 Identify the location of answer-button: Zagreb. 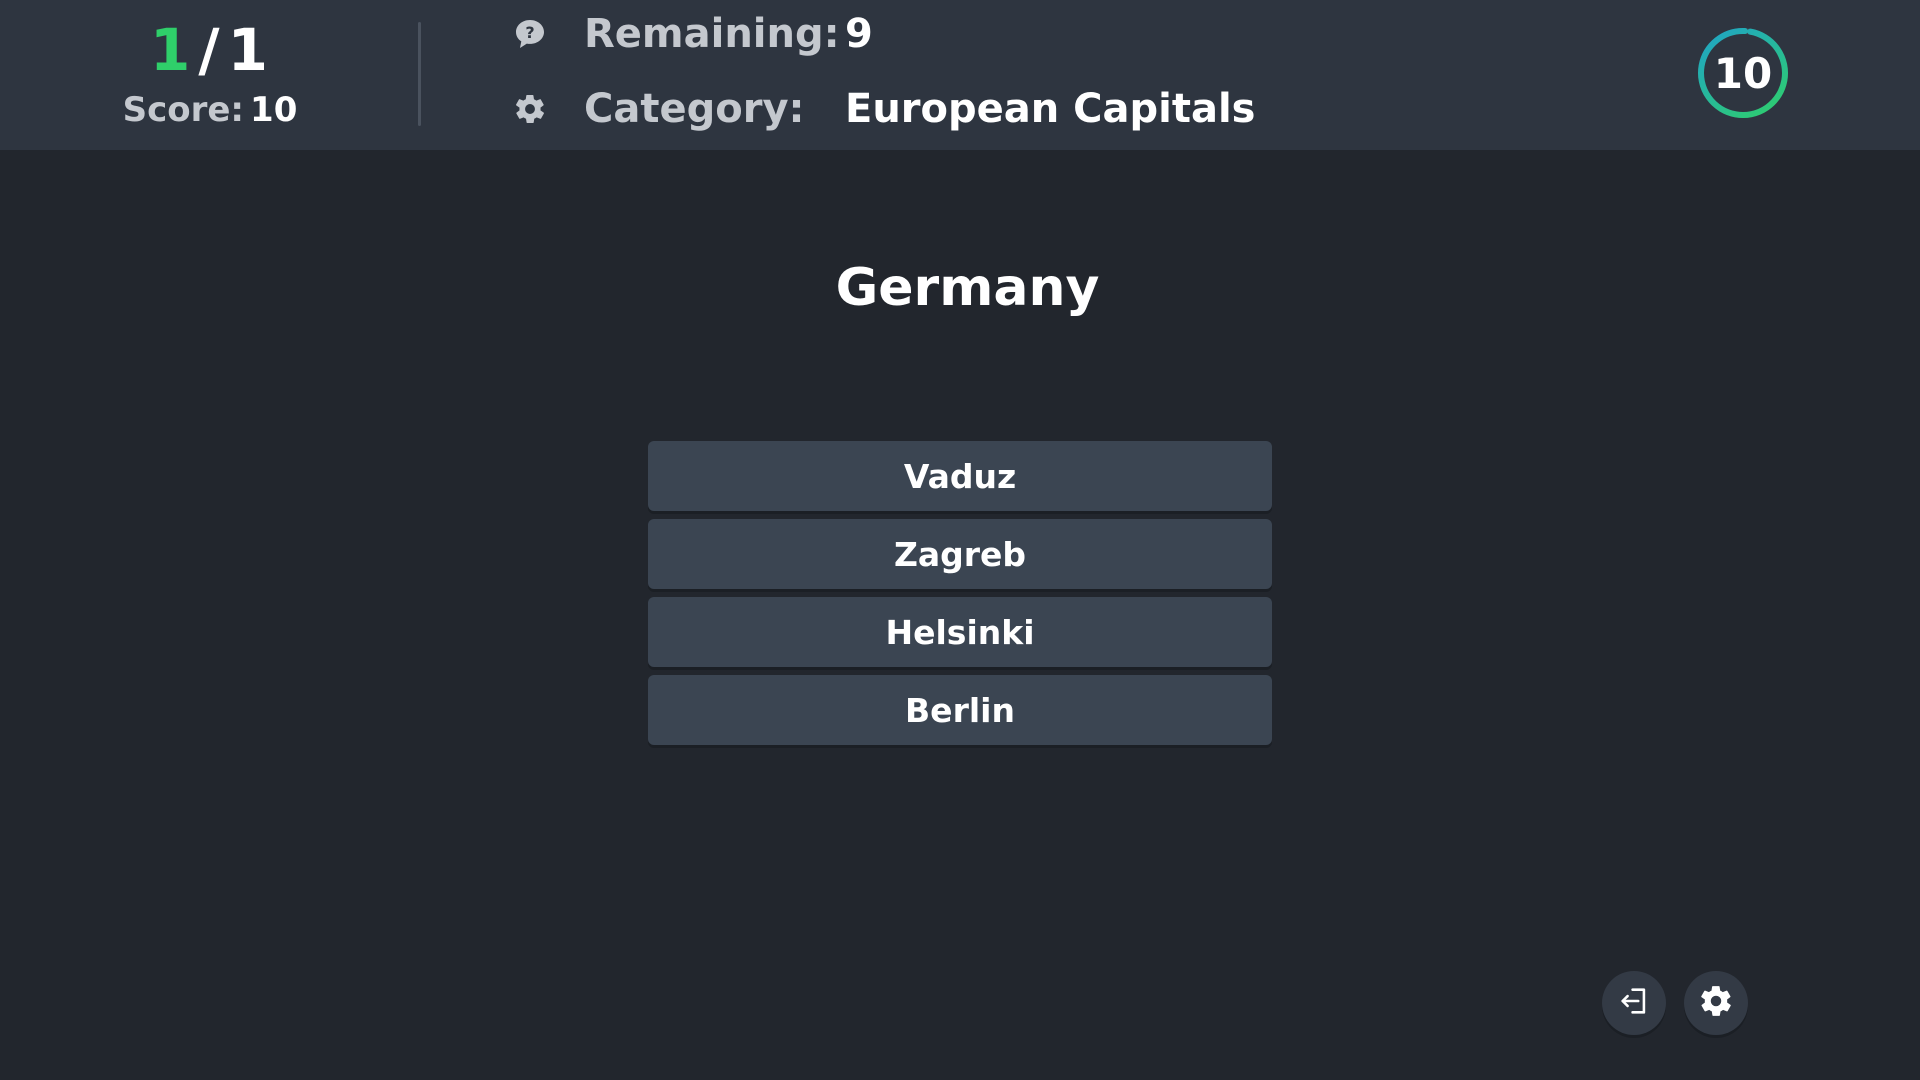
(960, 554).